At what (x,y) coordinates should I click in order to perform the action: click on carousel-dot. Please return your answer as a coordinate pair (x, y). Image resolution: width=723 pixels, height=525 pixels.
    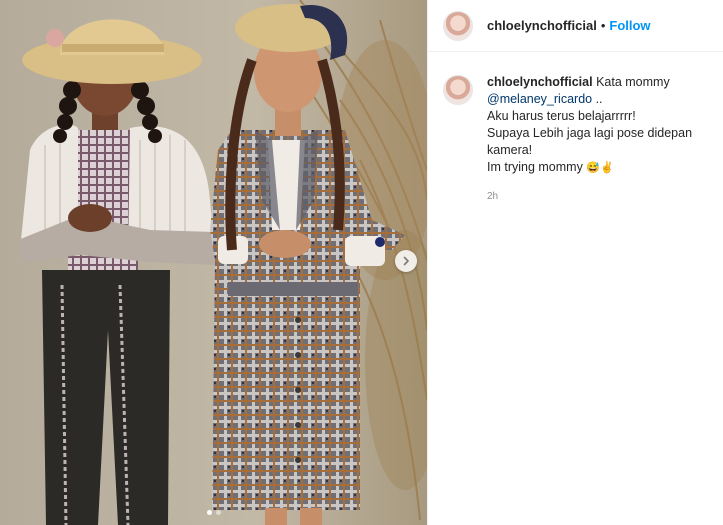
    Looking at the image, I should click on (218, 512).